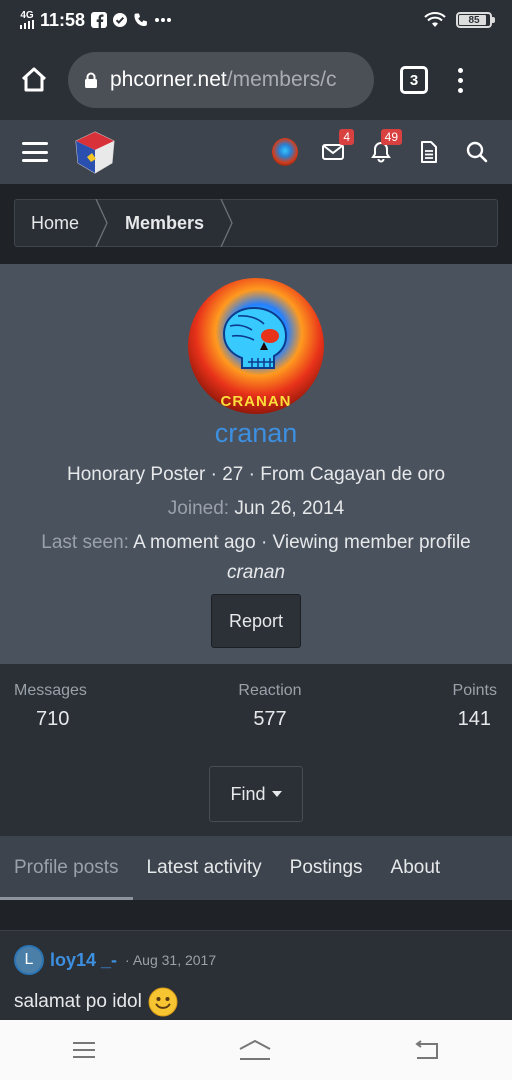 This screenshot has height=1080, width=512. Describe the element at coordinates (302, 542) in the screenshot. I see `last-seen-value: A moment ago · Viewing member profile` at that location.